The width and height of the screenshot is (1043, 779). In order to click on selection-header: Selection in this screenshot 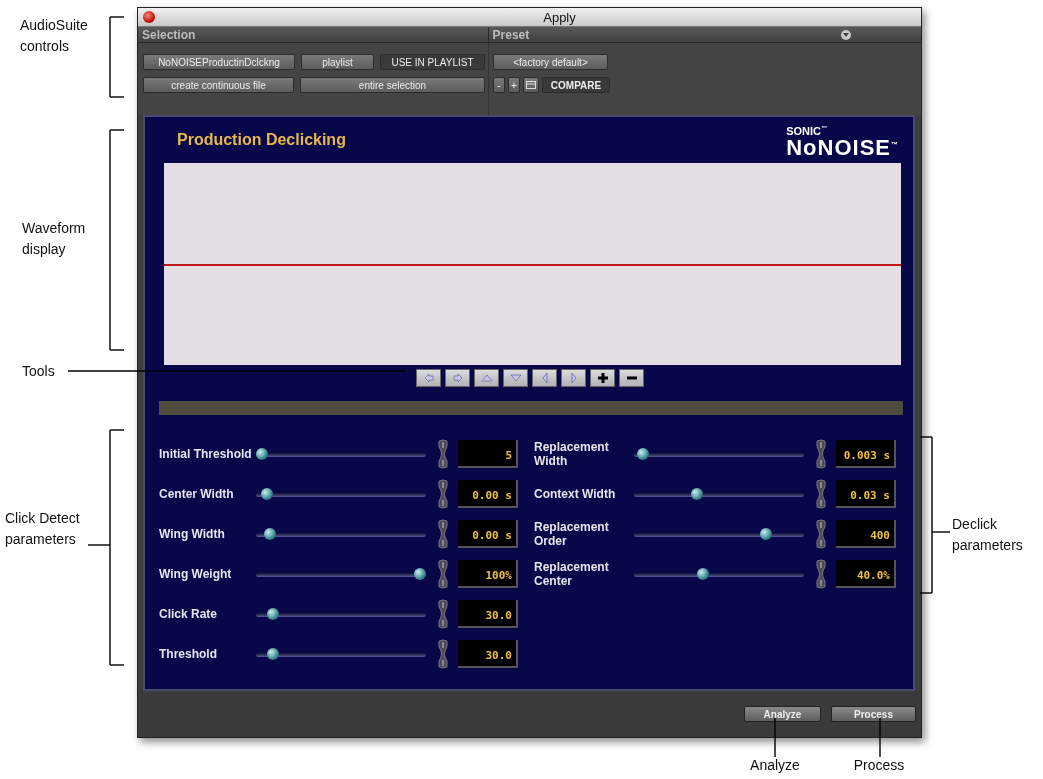, I will do `click(168, 34)`.